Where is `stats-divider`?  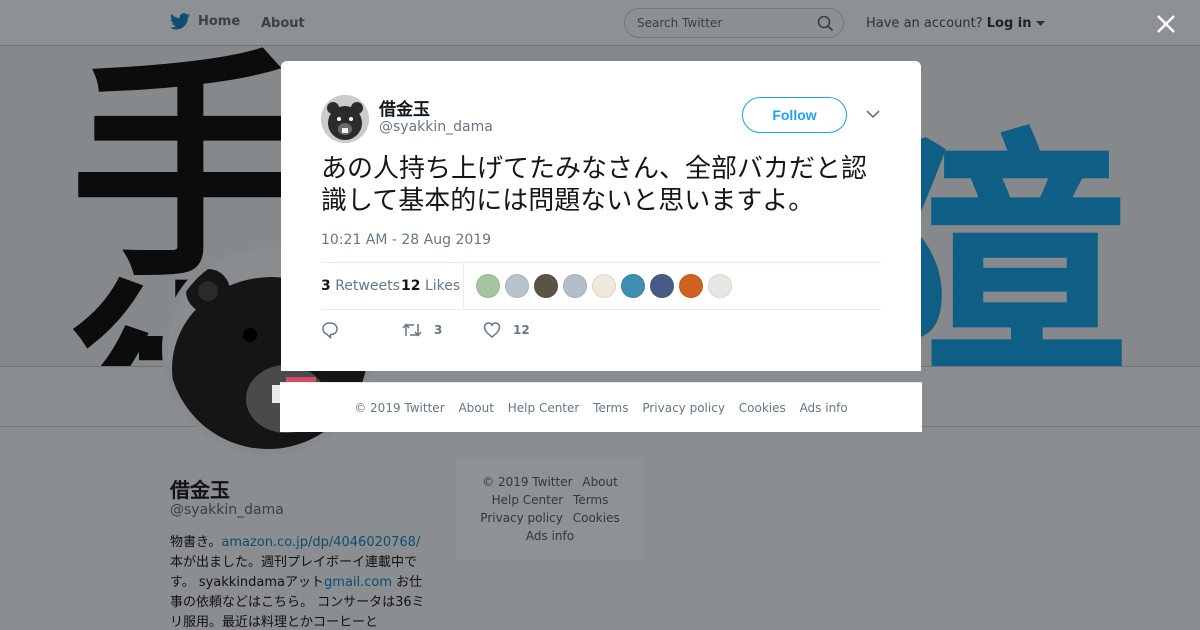 stats-divider is located at coordinates (463, 286).